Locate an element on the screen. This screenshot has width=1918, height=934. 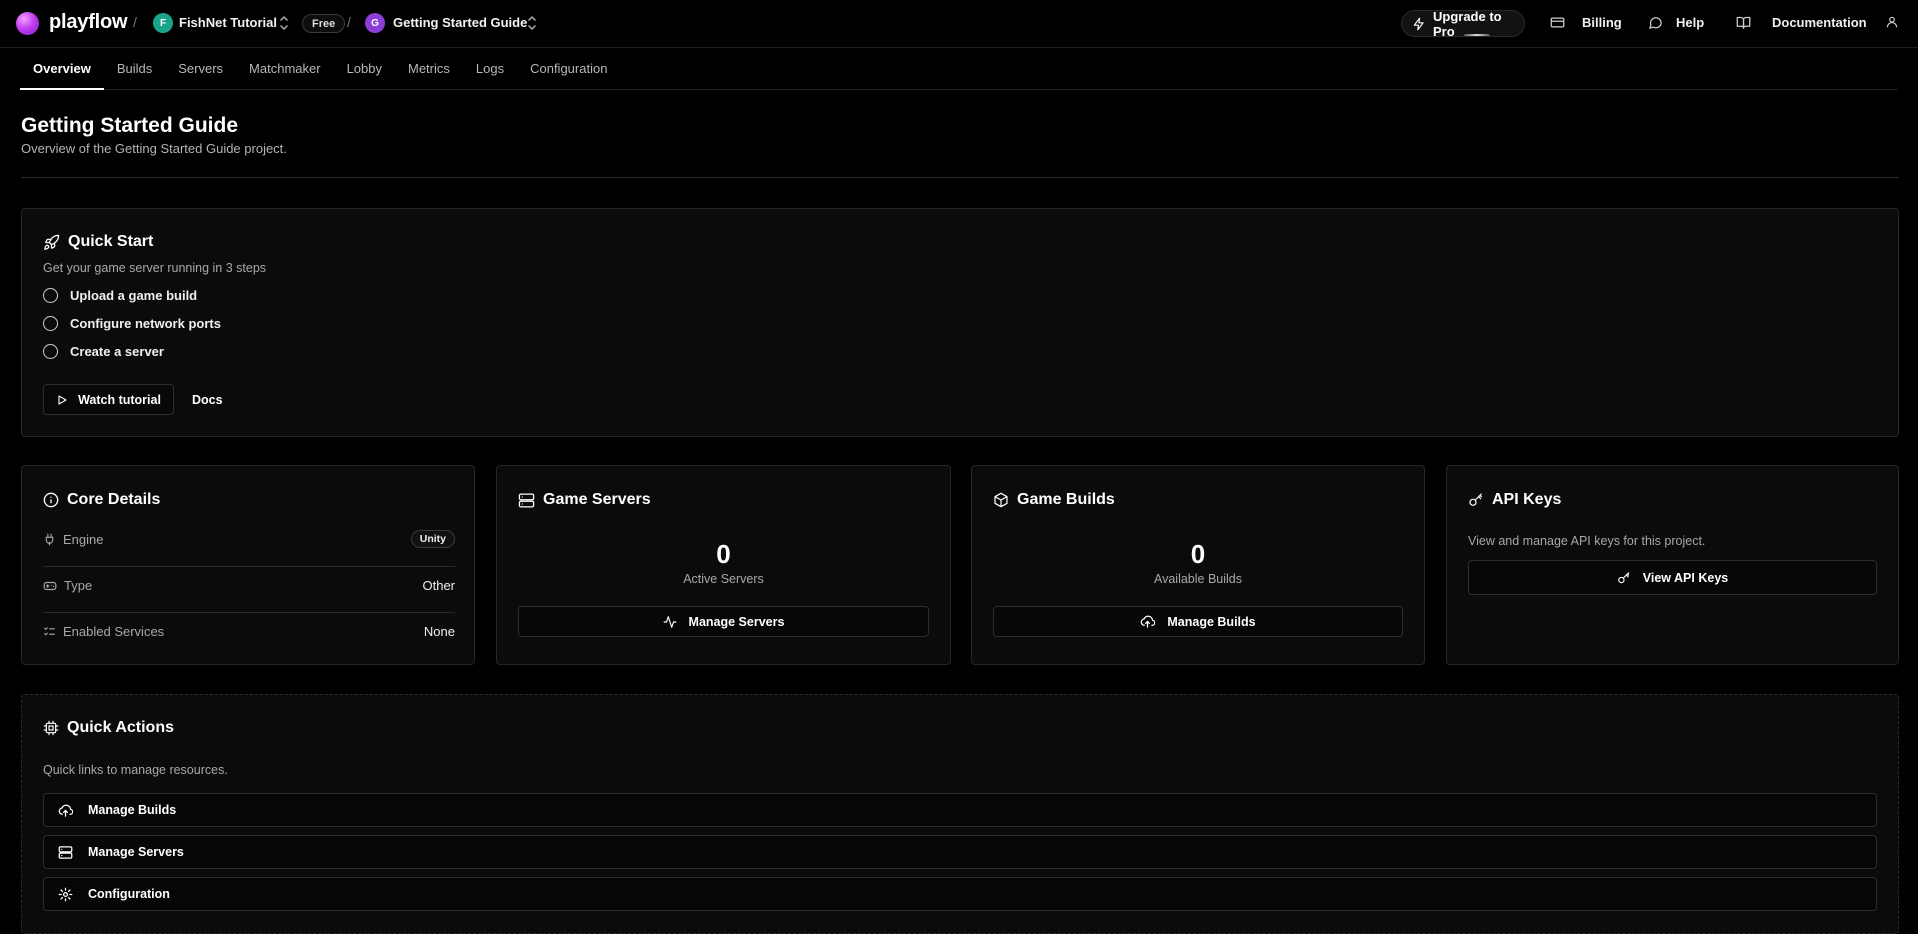
credit-card-icon is located at coordinates (1557, 22).